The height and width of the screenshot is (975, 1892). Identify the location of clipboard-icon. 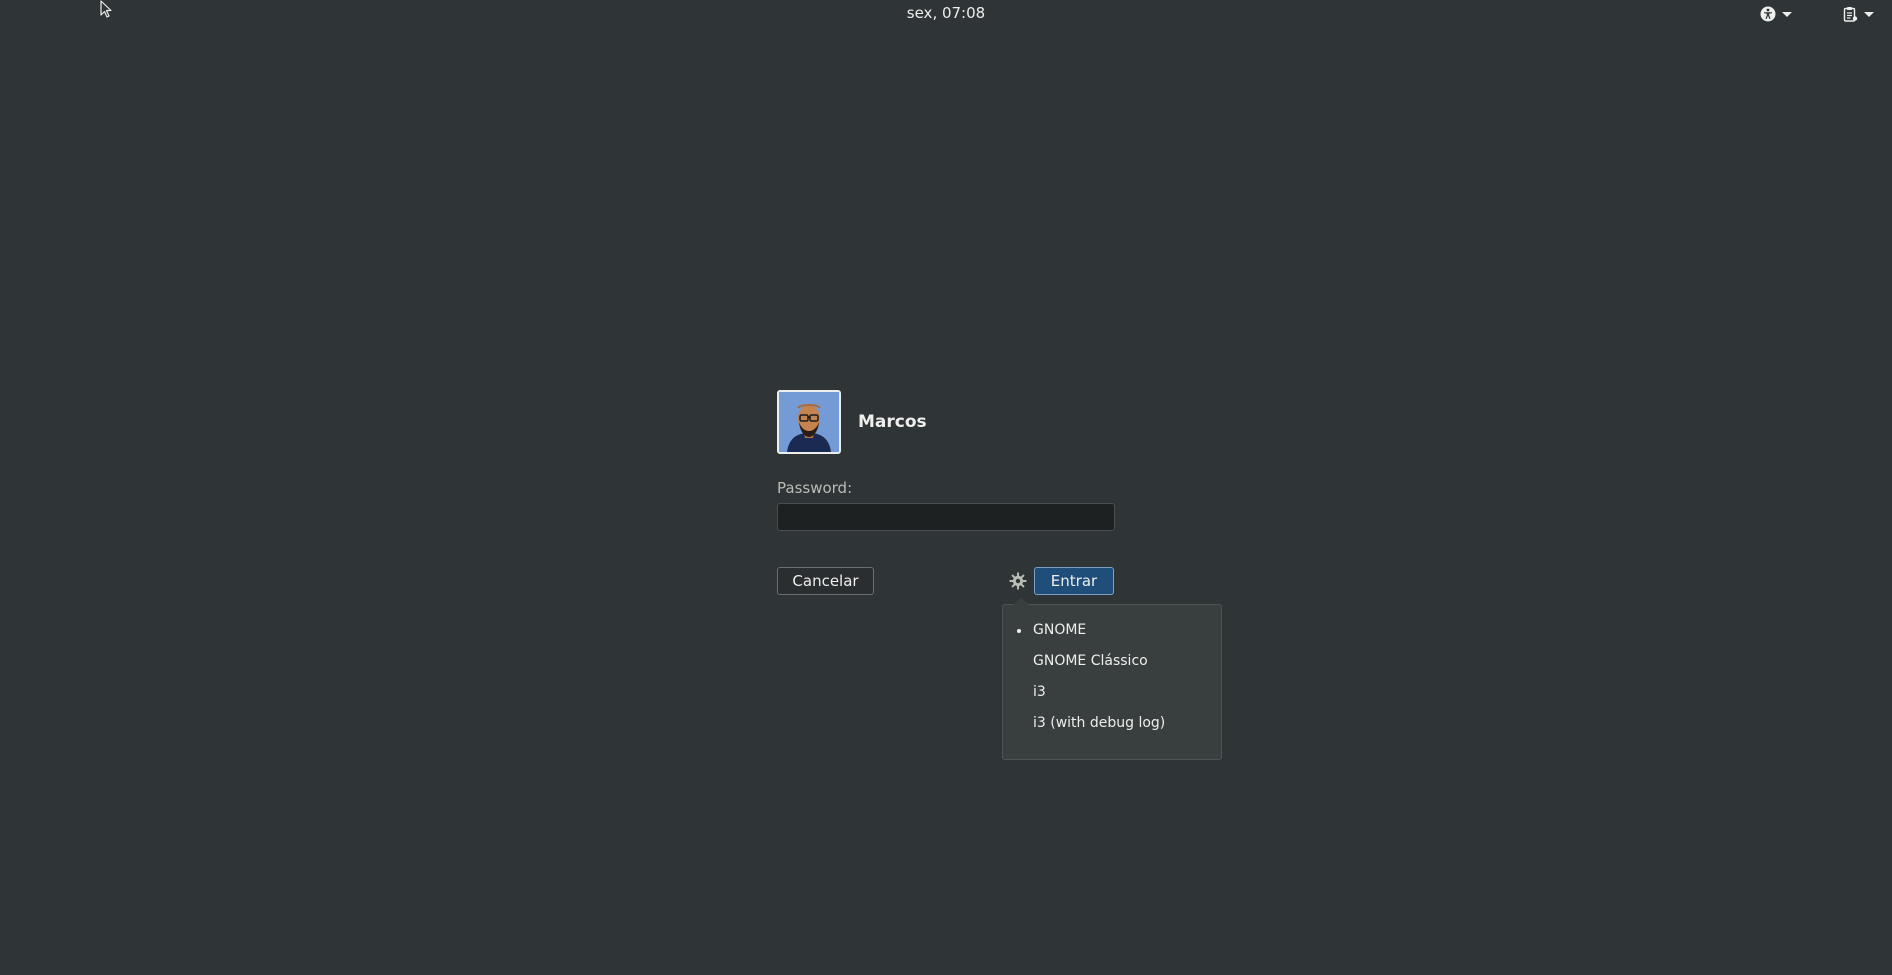
(1850, 14).